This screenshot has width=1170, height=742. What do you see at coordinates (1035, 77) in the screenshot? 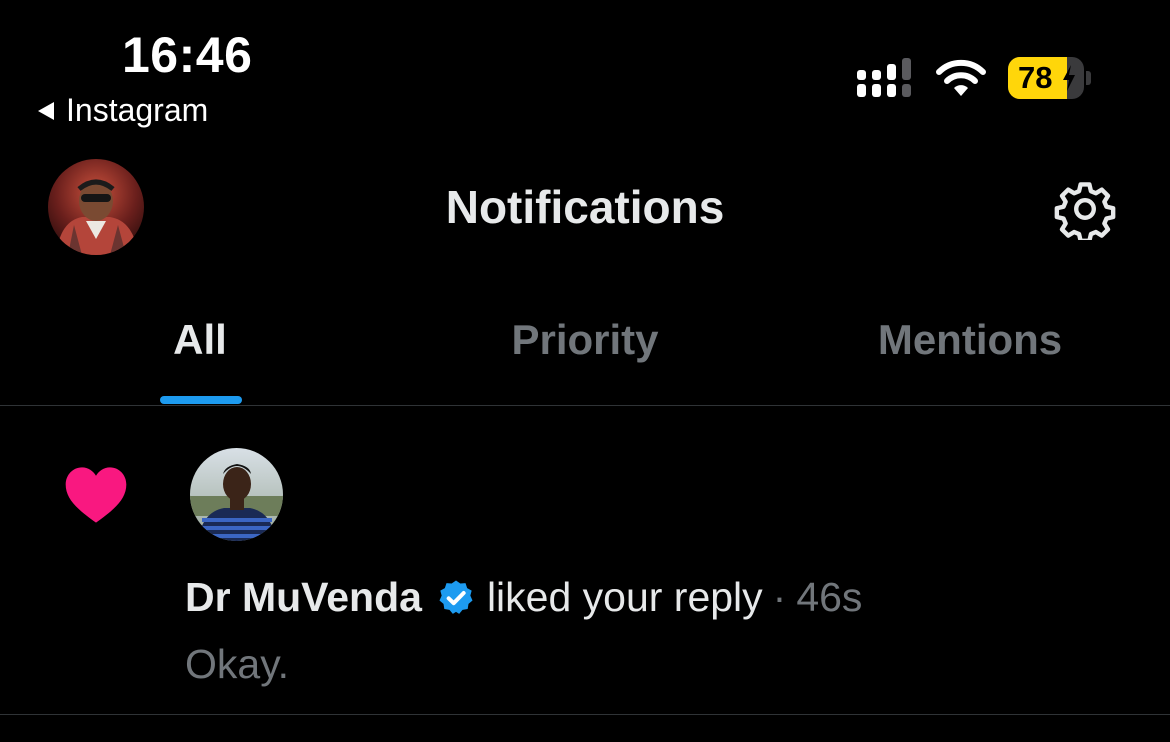
I see `battery-percent: 78` at bounding box center [1035, 77].